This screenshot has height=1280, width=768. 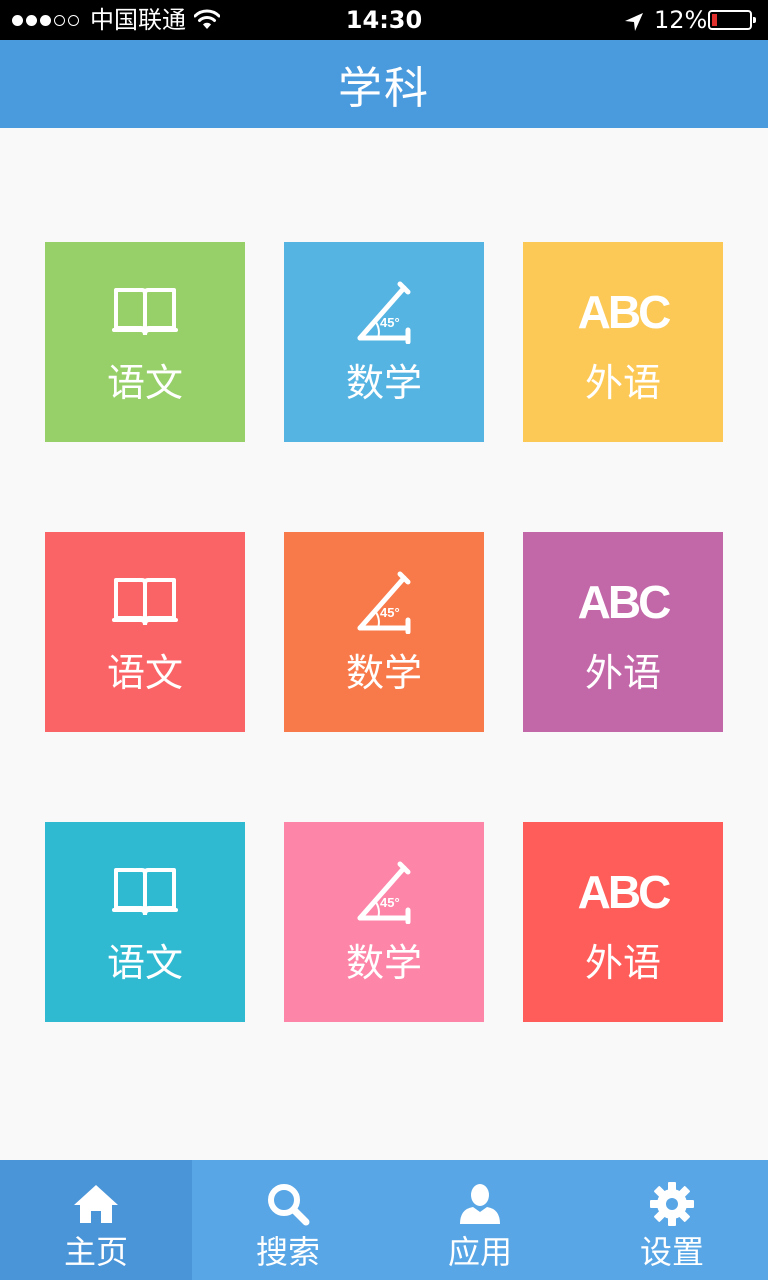 I want to click on tab-home: 主页, so click(x=96, y=1220).